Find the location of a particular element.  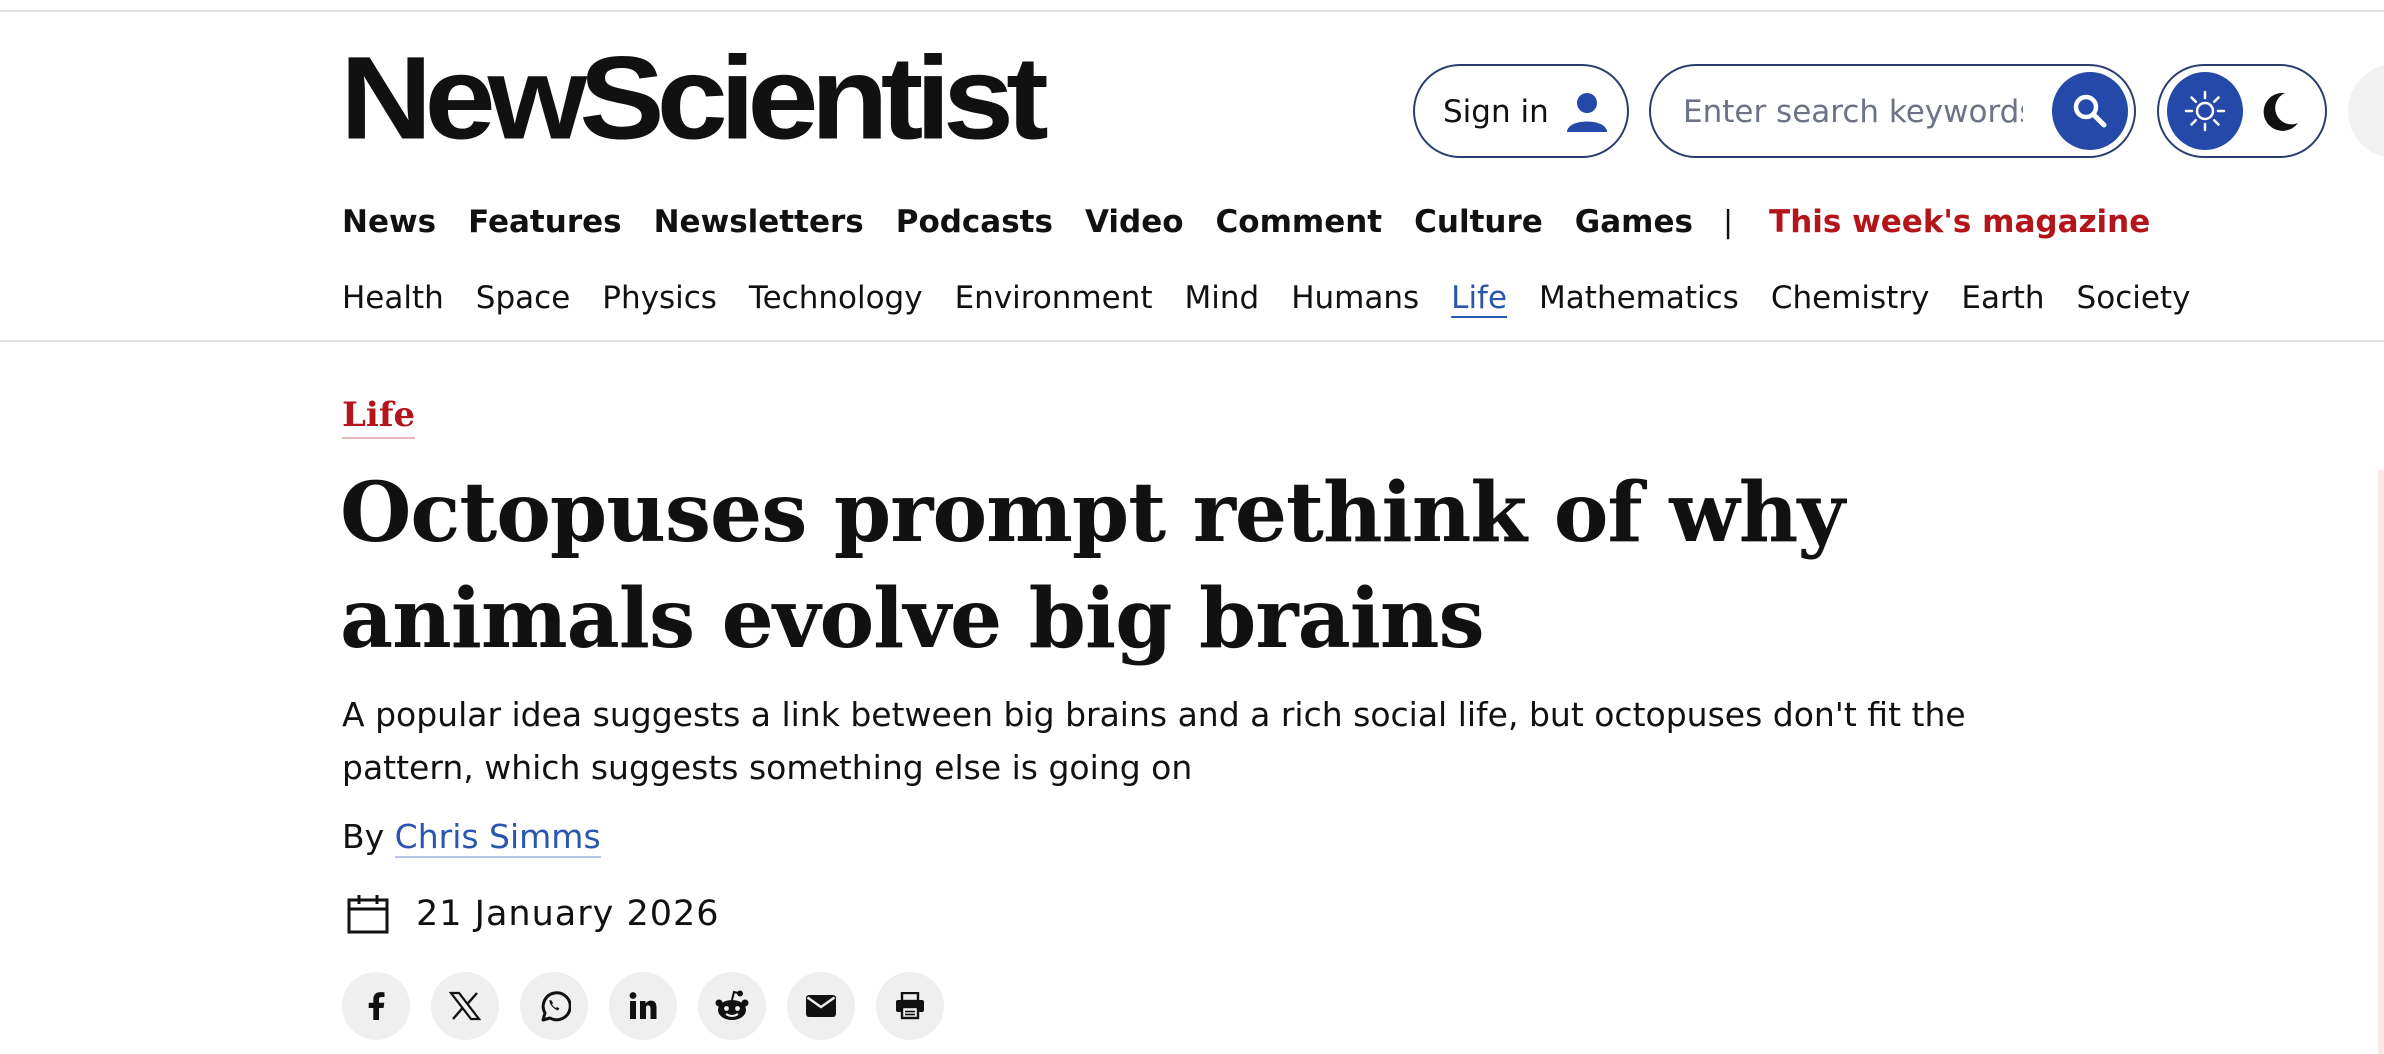

reddit-icon is located at coordinates (732, 1005).